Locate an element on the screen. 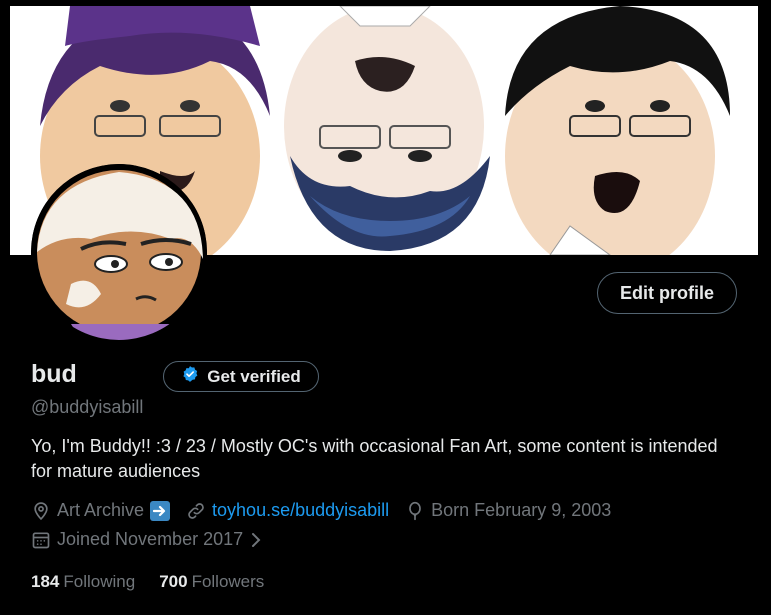  location-text: Art Archive is located at coordinates (101, 510).